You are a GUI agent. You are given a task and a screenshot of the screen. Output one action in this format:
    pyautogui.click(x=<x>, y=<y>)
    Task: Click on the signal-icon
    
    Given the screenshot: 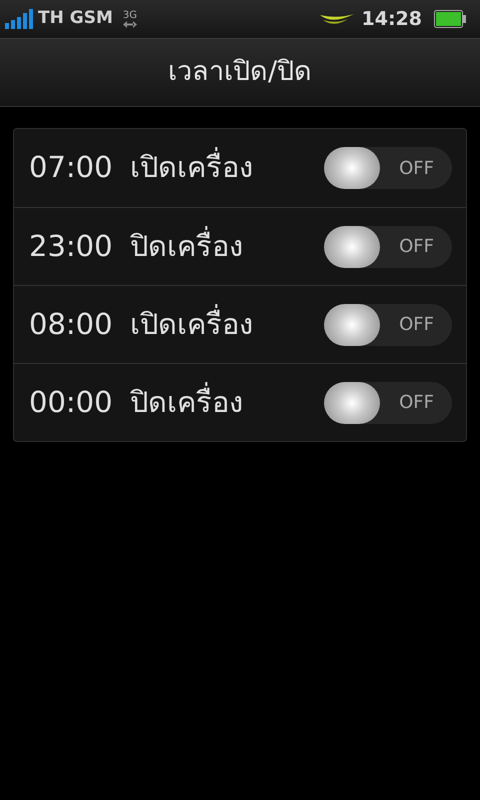 What is the action you would take?
    pyautogui.click(x=19, y=19)
    